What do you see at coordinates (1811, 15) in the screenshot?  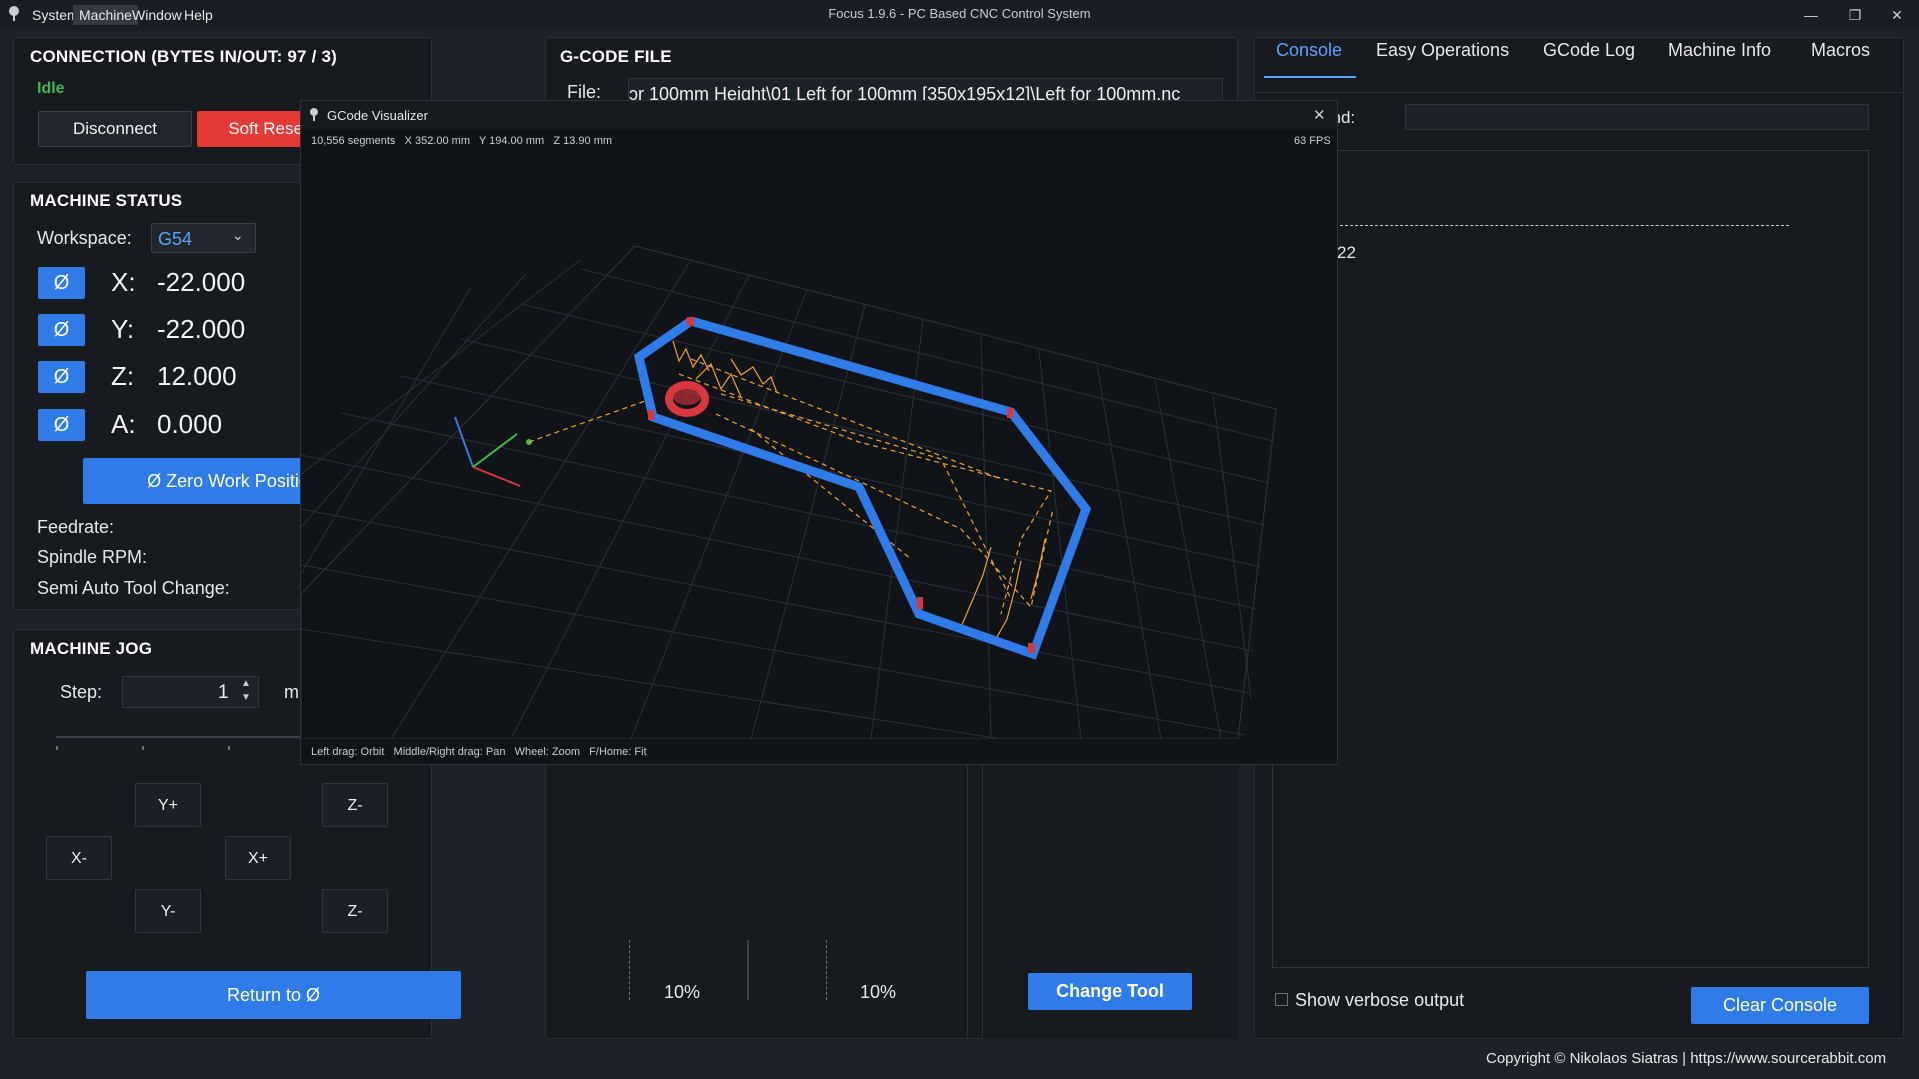 I see `minimize-icon: —` at bounding box center [1811, 15].